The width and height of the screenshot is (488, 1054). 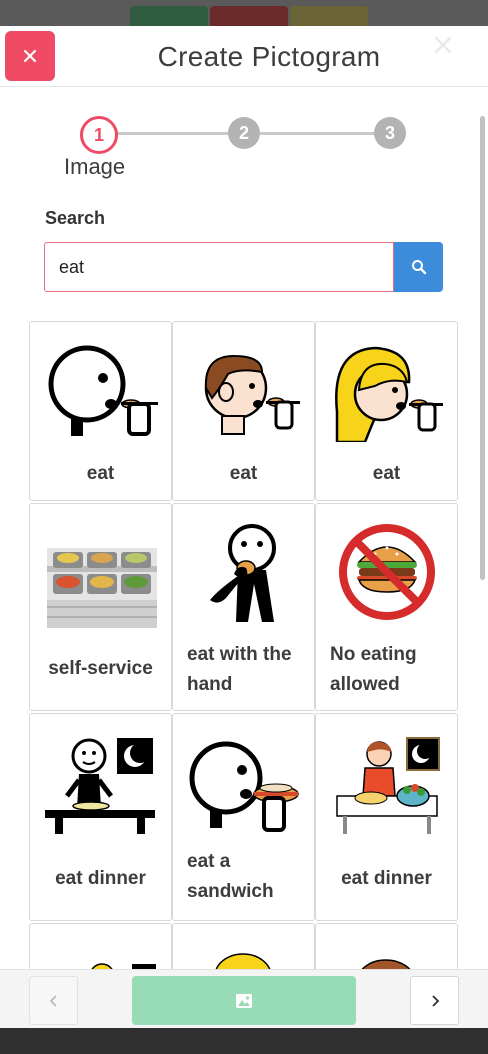 I want to click on eat-with-hand-pictogram, so click(x=243, y=573).